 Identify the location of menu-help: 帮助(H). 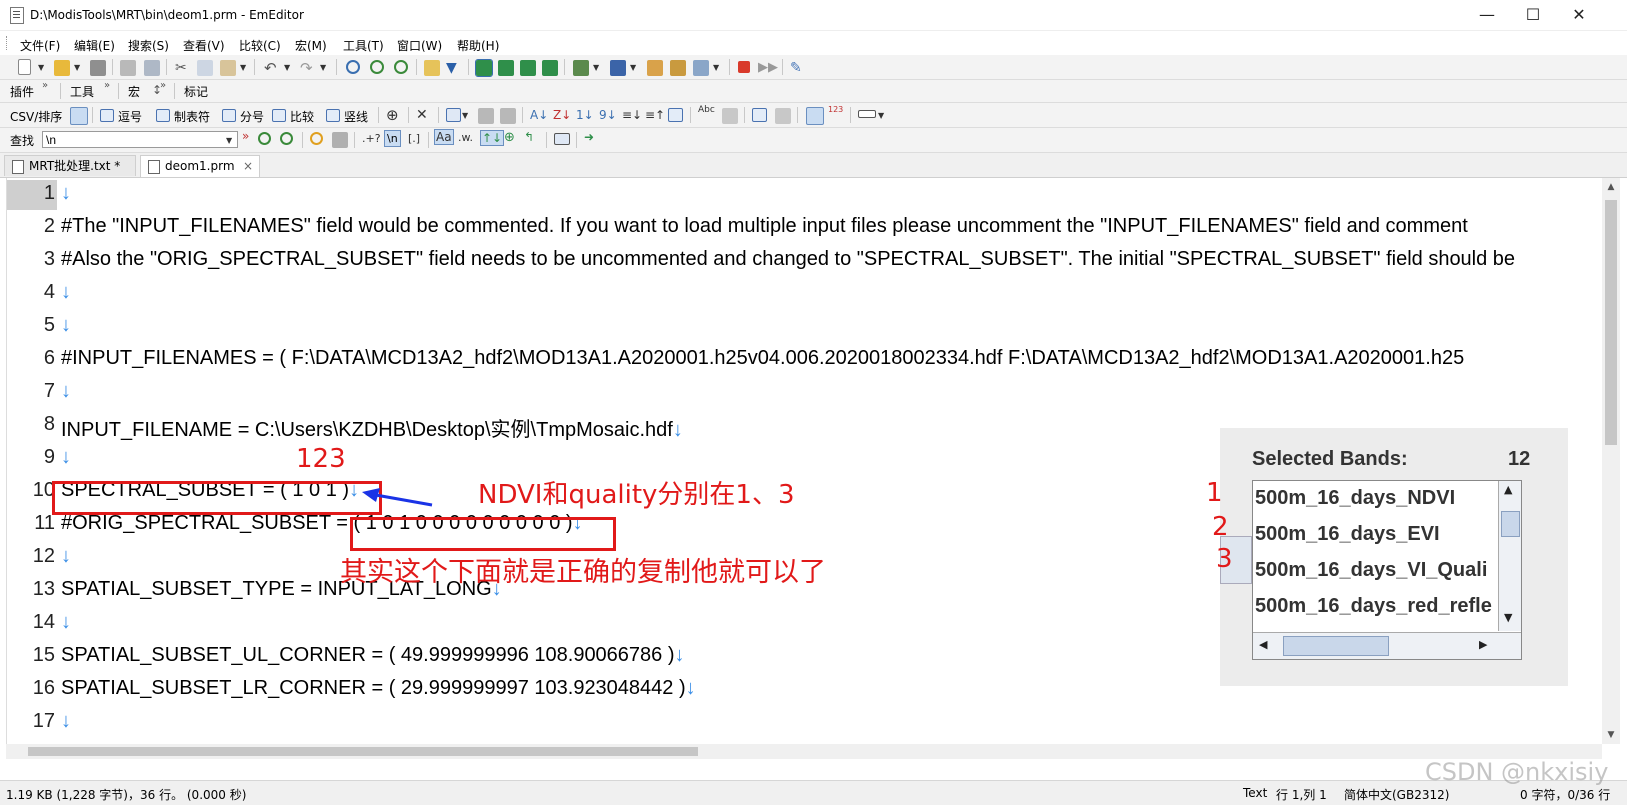
(478, 45).